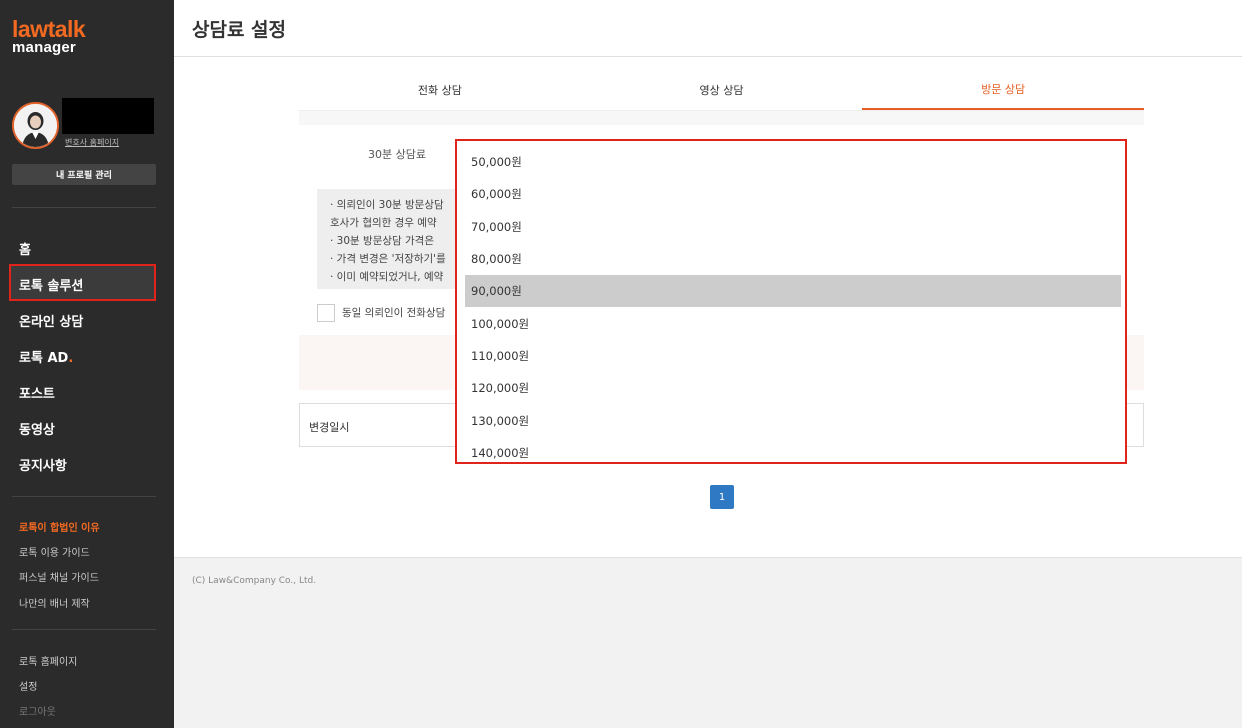 This screenshot has width=1242, height=728. I want to click on sidebar-item-online-consult: 온라인 상담, so click(51, 320).